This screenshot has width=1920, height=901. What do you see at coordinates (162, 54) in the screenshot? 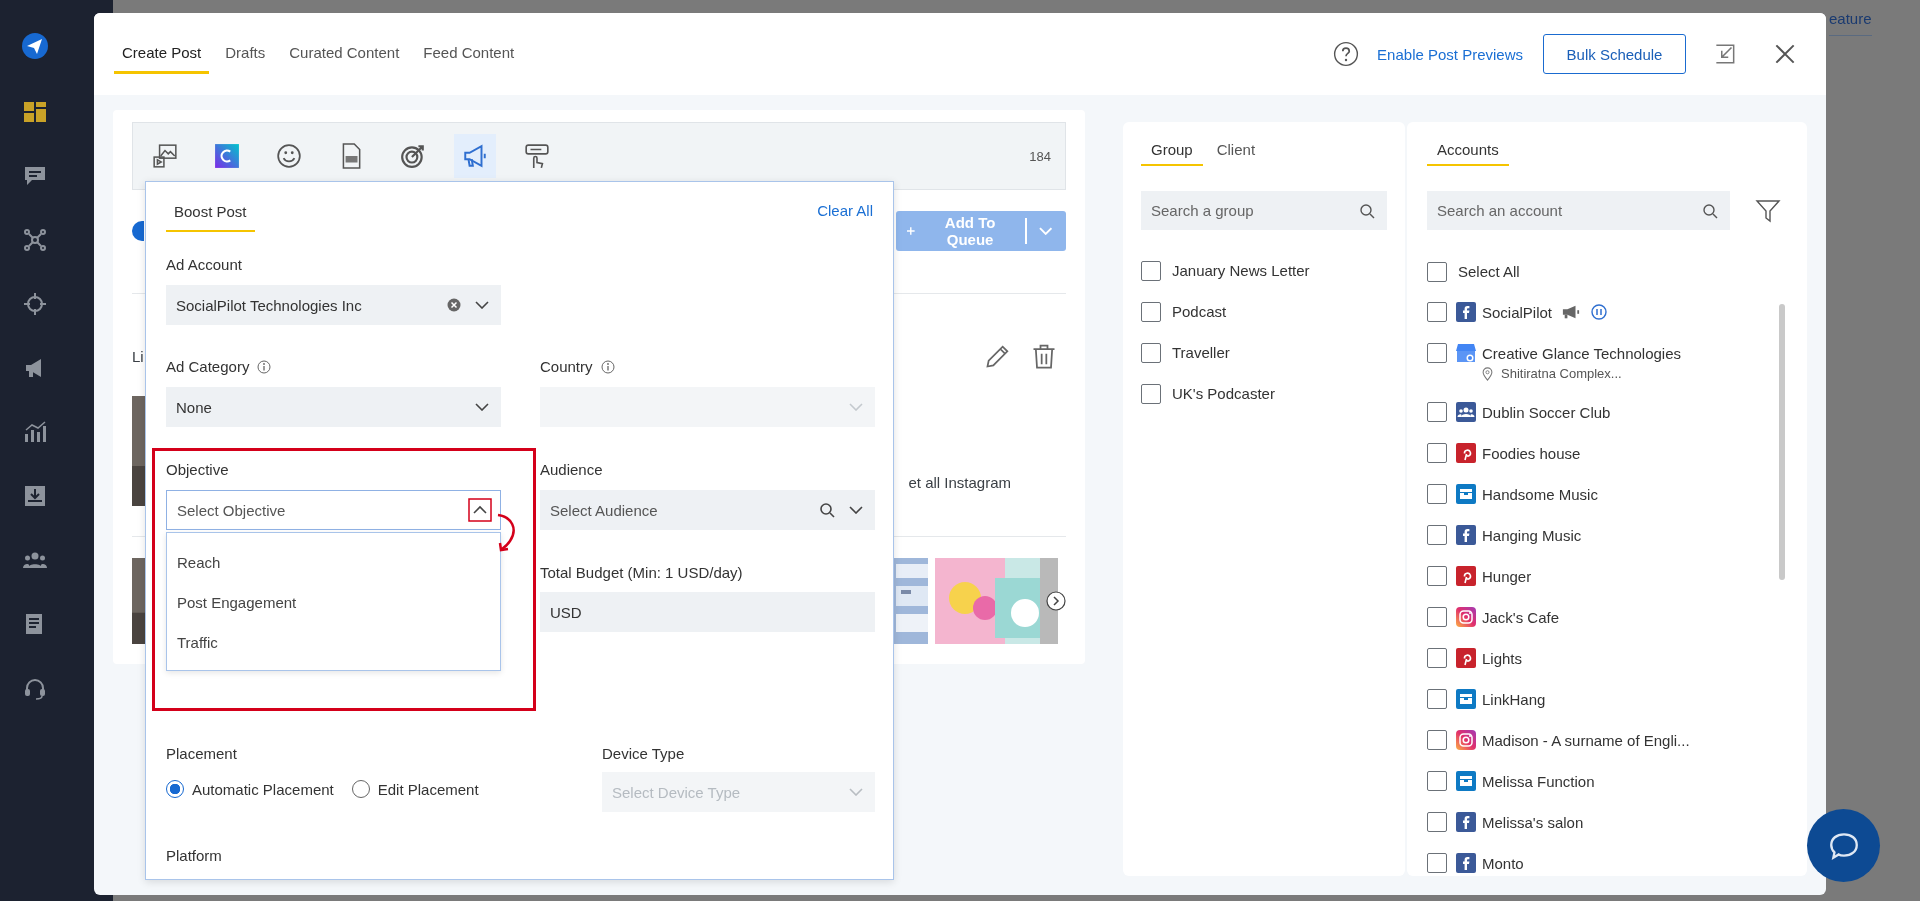
I see `tab: Create Post` at bounding box center [162, 54].